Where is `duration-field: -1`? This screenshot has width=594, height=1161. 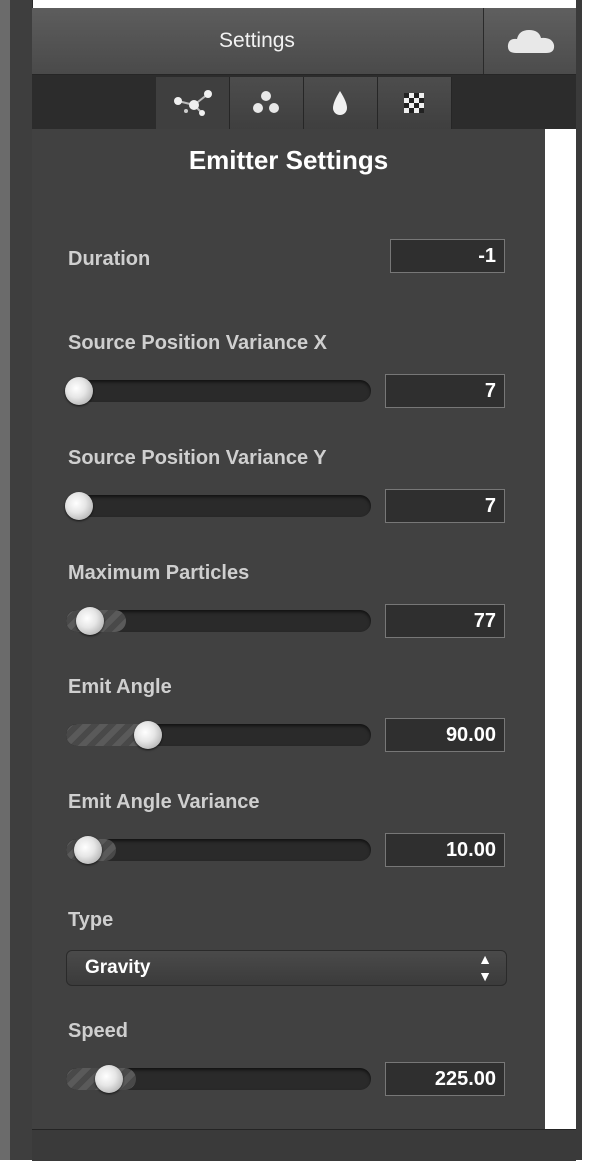 duration-field: -1 is located at coordinates (447, 256).